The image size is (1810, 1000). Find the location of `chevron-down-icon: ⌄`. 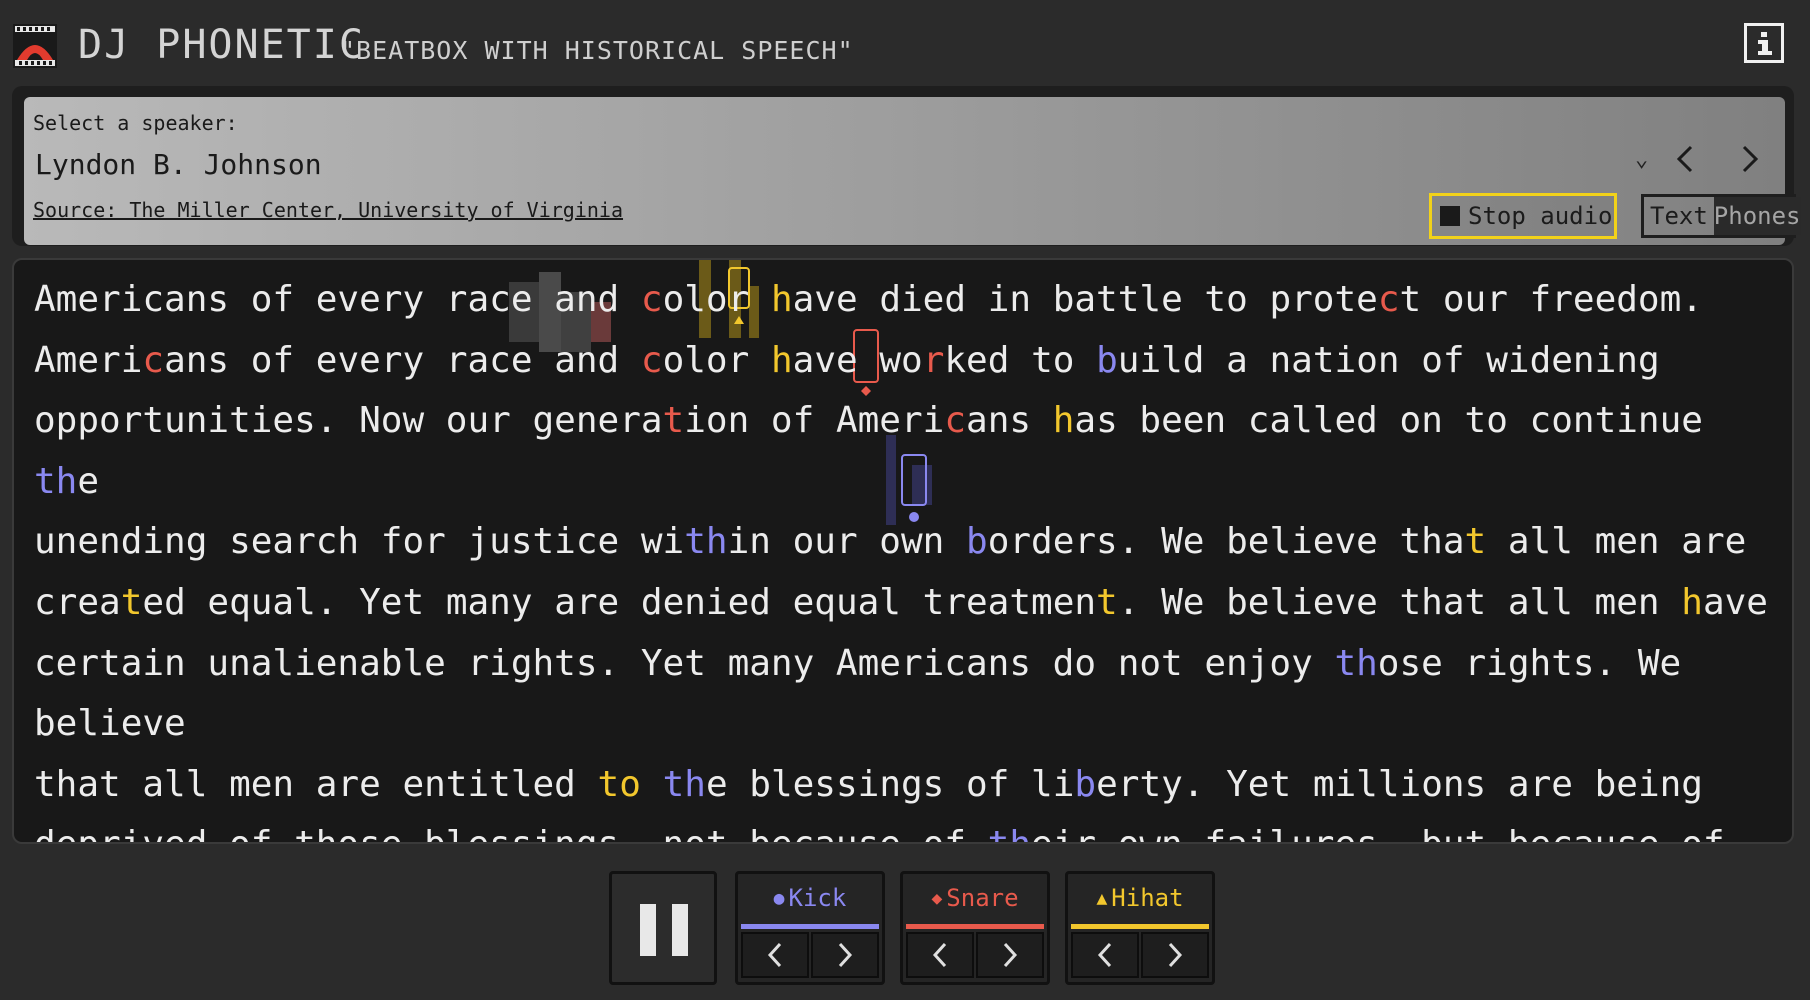

chevron-down-icon: ⌄ is located at coordinates (1641, 159).